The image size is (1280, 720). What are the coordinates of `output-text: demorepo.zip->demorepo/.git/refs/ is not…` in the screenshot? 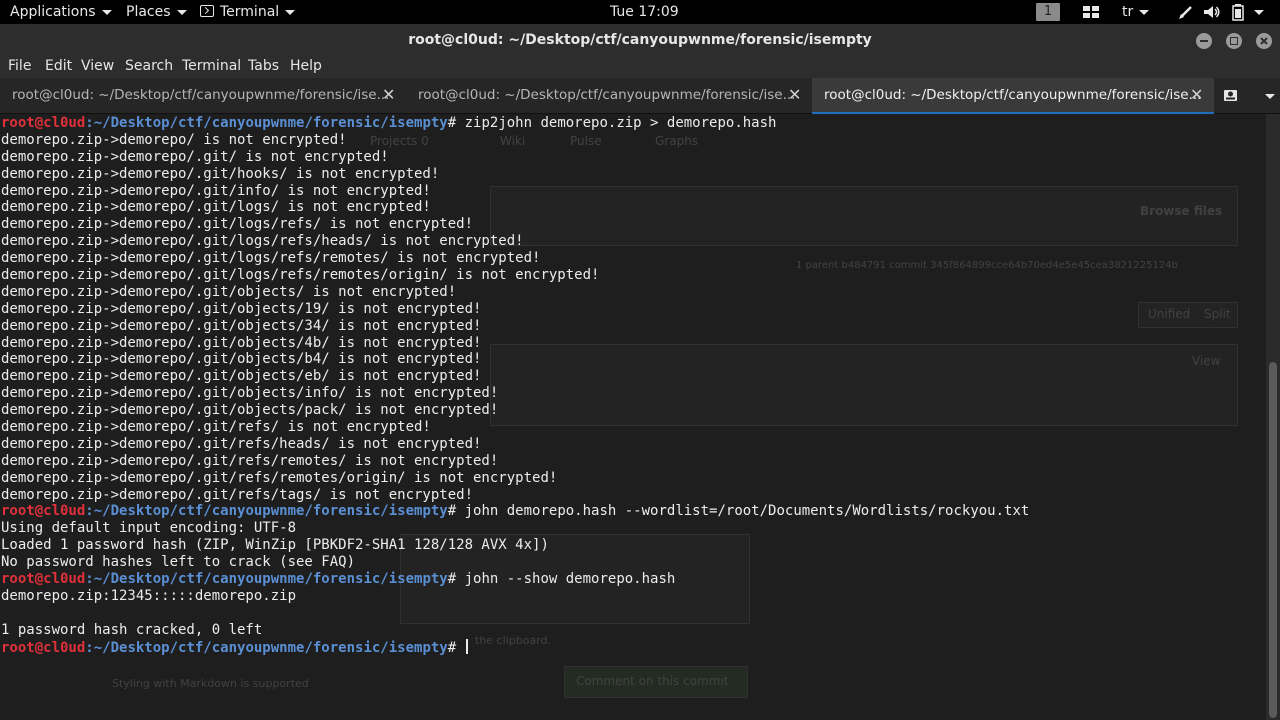 It's located at (216, 427).